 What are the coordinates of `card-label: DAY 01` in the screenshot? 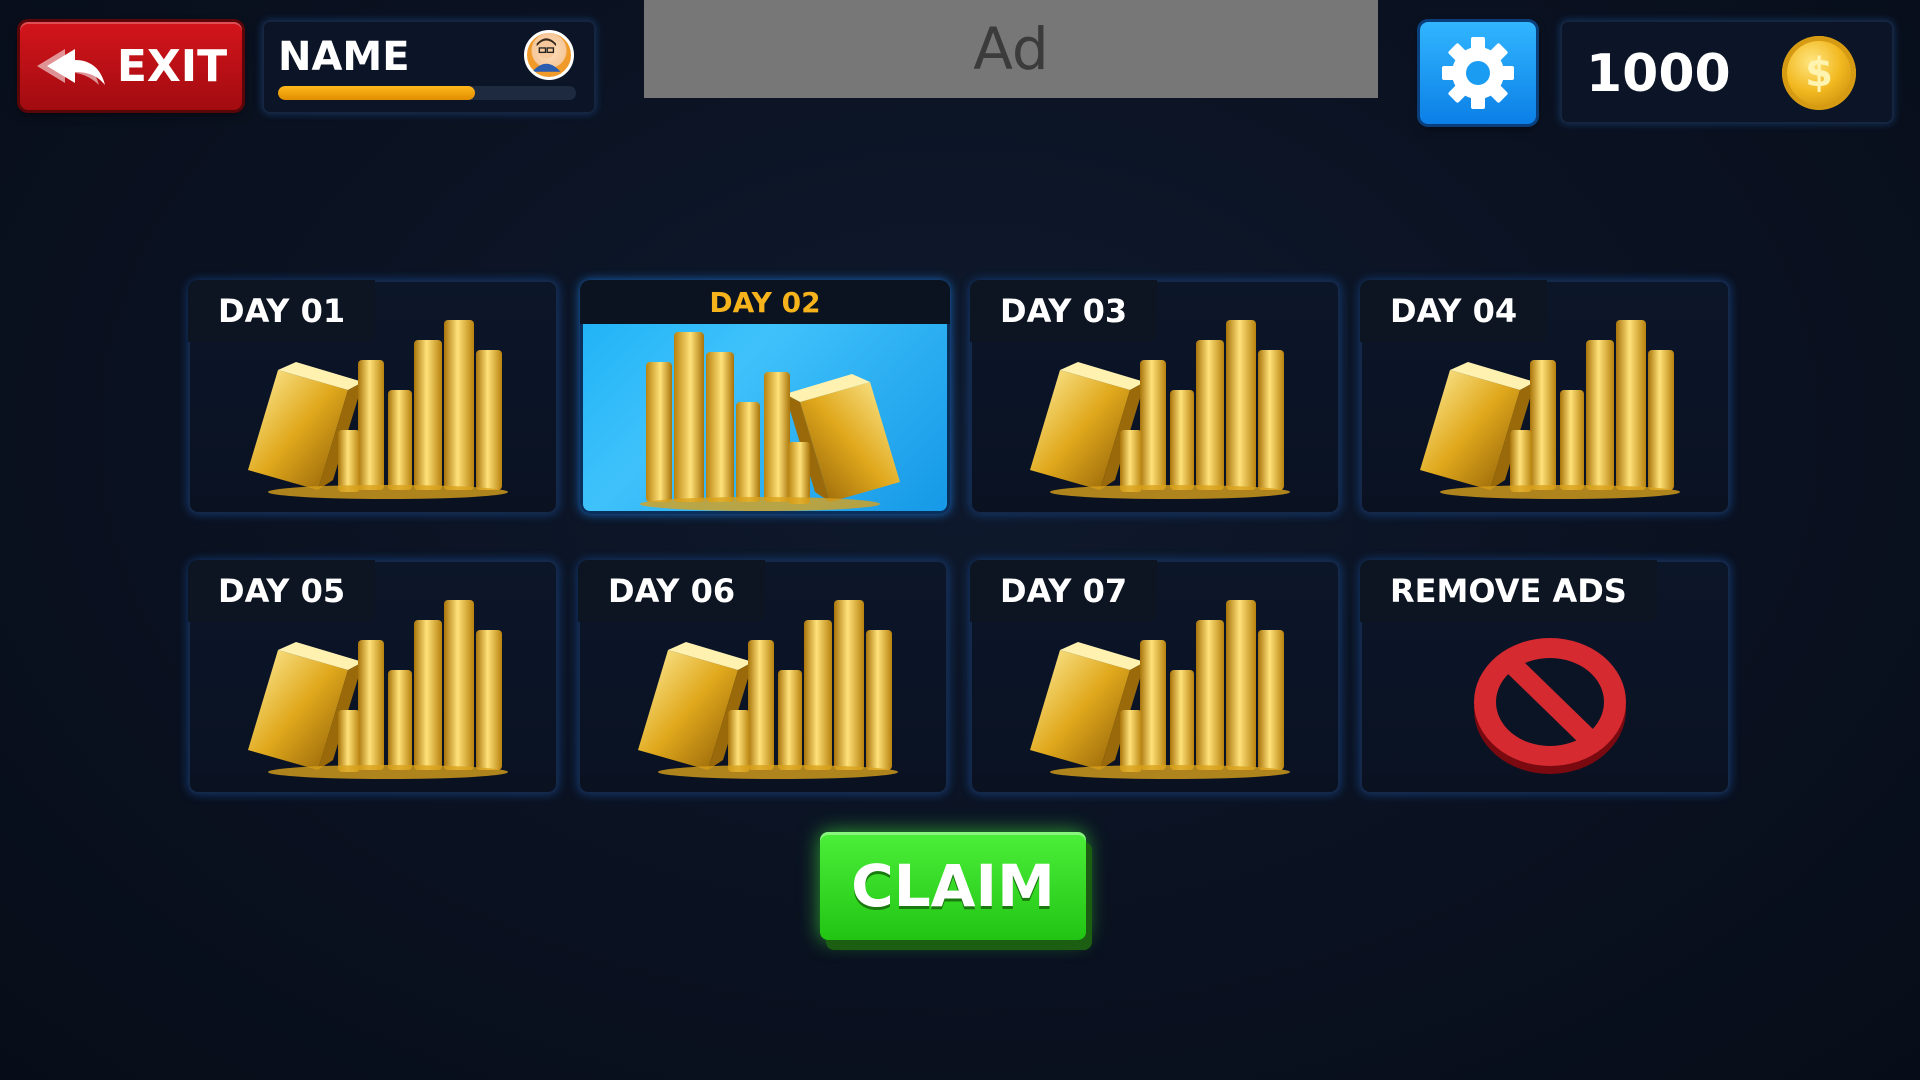 It's located at (282, 311).